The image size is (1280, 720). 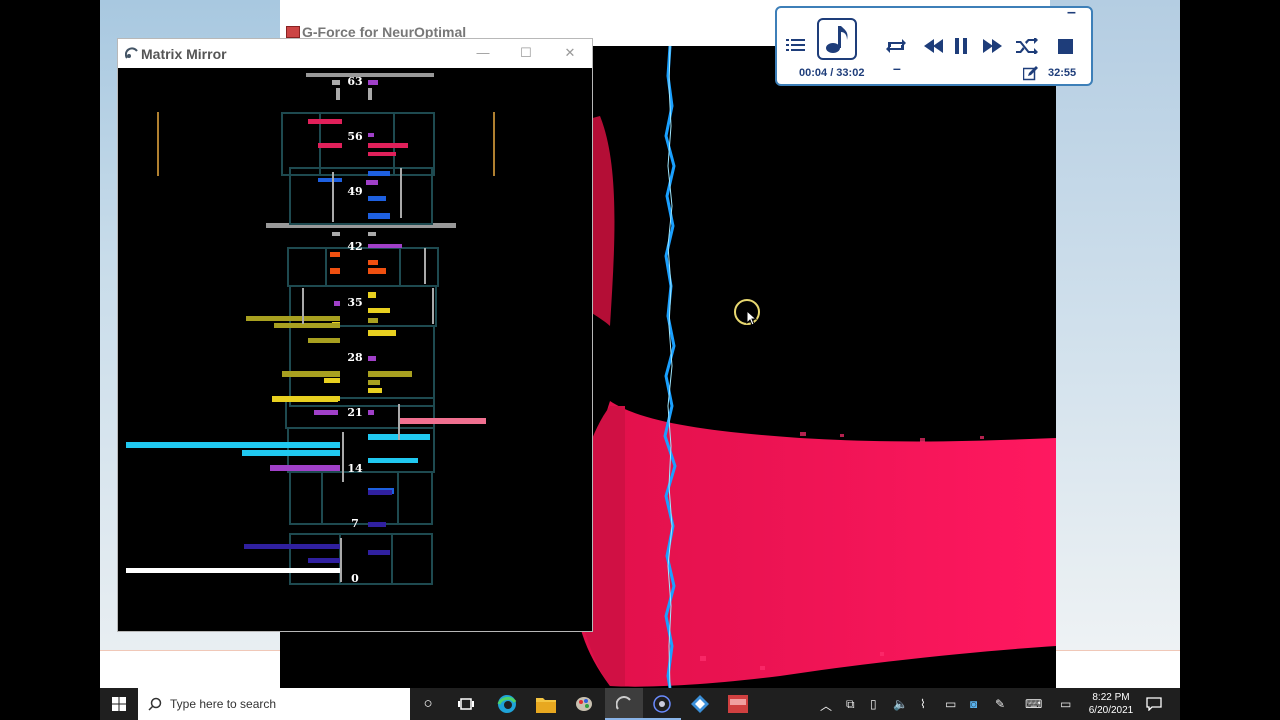 What do you see at coordinates (494, 144) in the screenshot?
I see `side-marker-right` at bounding box center [494, 144].